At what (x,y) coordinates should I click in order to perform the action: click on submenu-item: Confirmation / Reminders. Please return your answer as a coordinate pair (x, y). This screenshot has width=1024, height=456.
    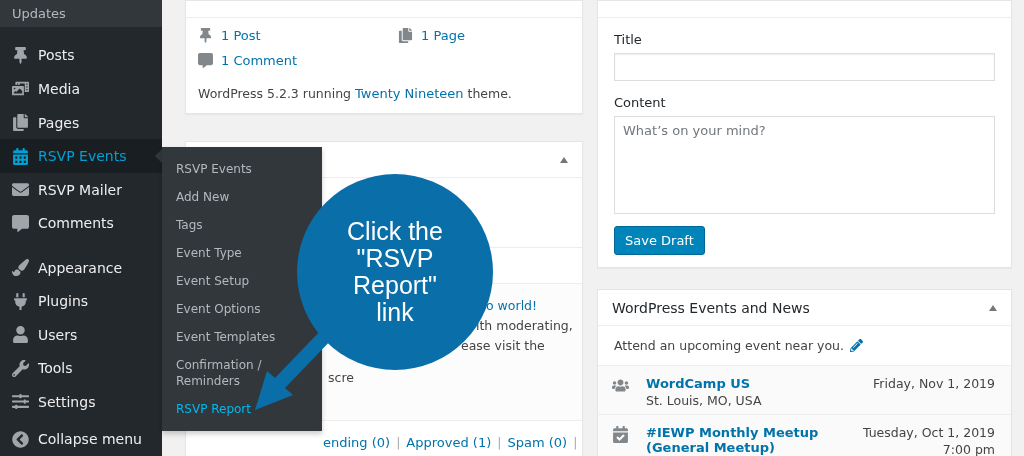
    Looking at the image, I should click on (226, 373).